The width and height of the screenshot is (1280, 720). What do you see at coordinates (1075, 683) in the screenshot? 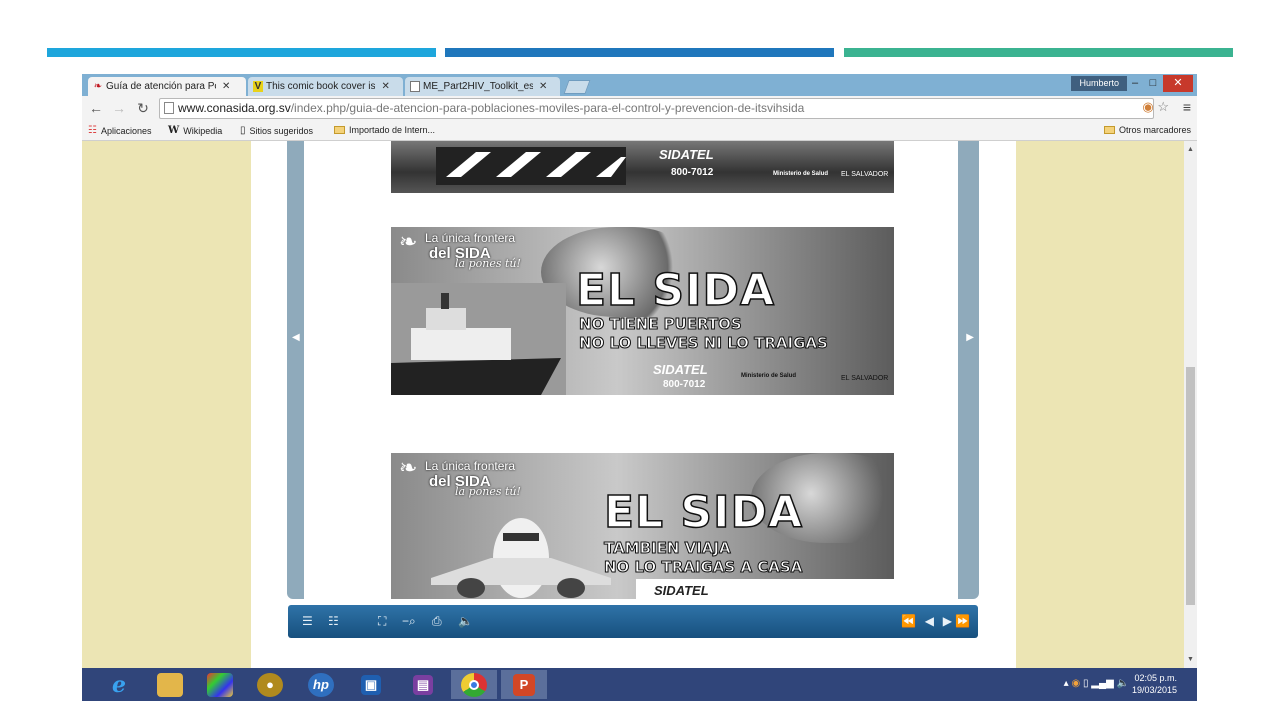
I see `tray-app-icon: ◉` at bounding box center [1075, 683].